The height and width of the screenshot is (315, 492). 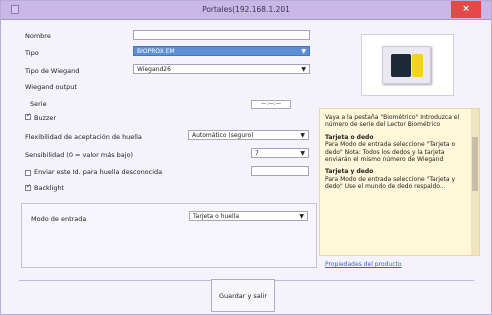 What do you see at coordinates (28, 116) in the screenshot?
I see `buzzer-checkbox` at bounding box center [28, 116].